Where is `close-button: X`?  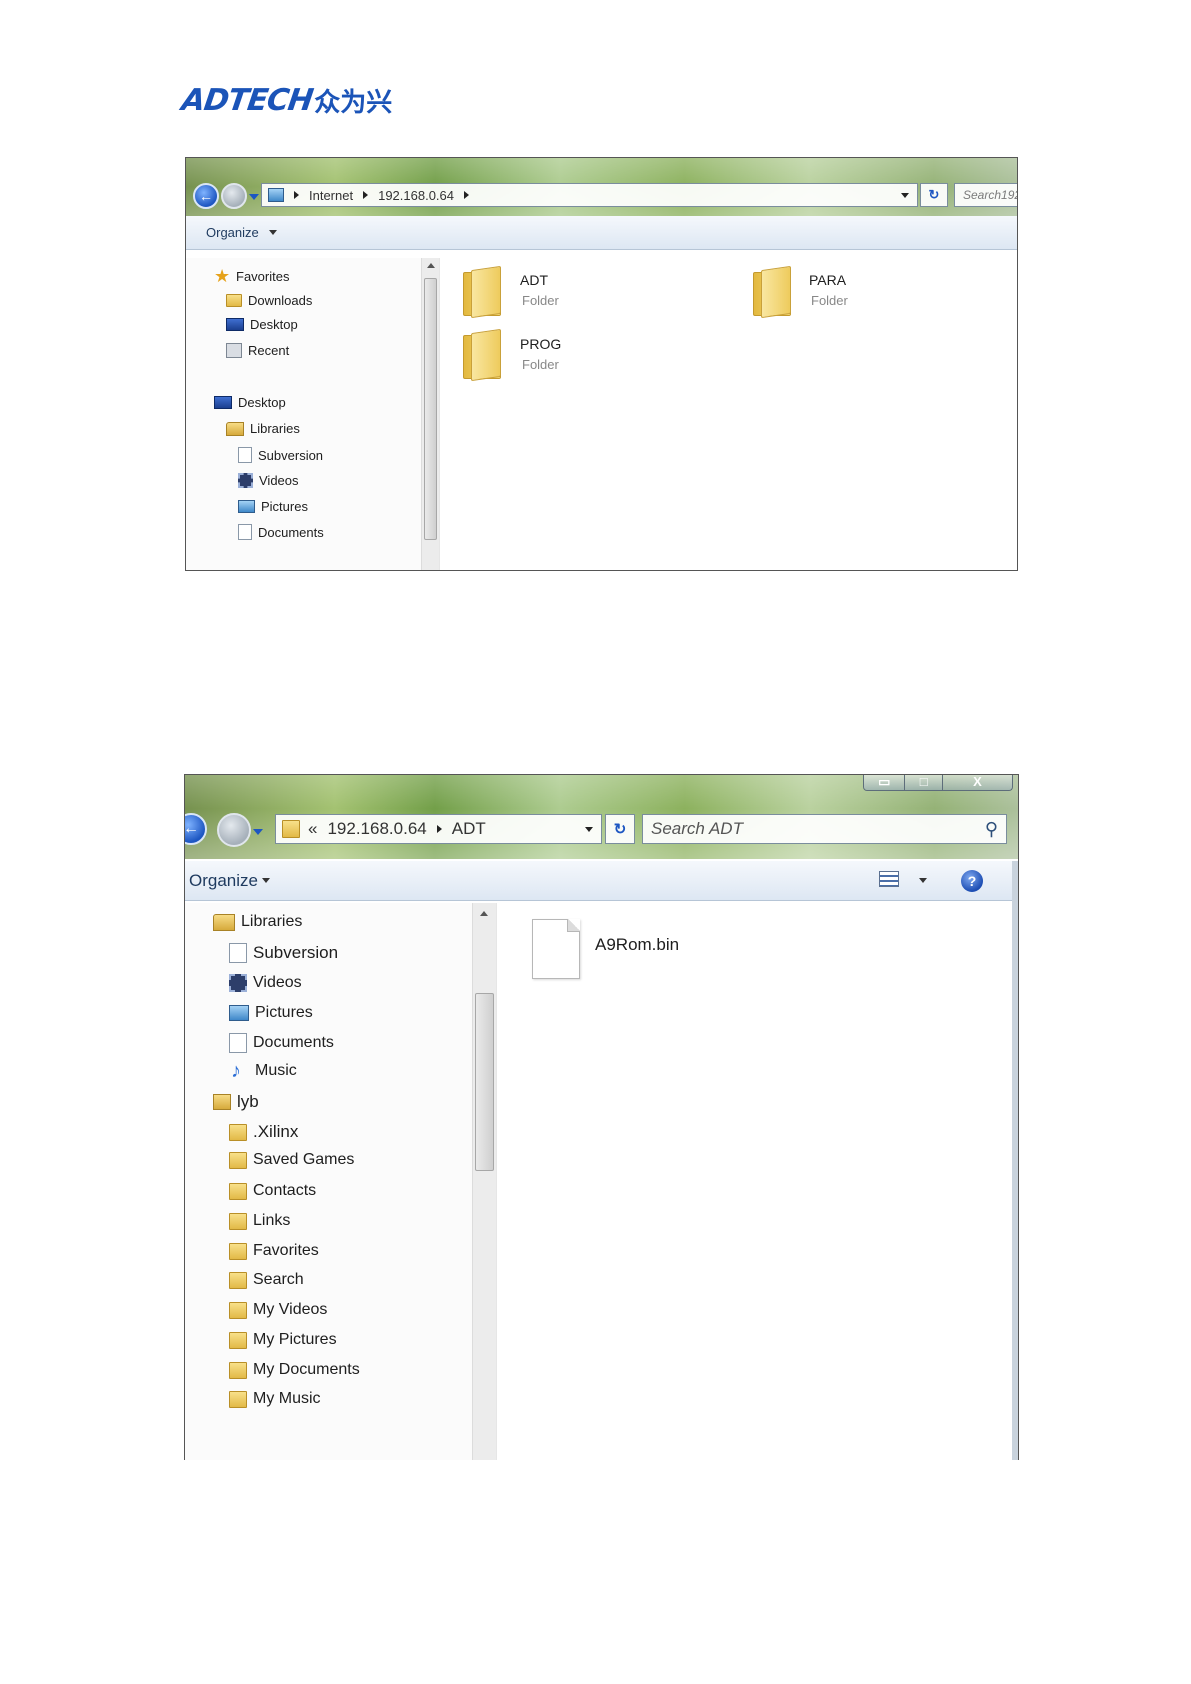 close-button: X is located at coordinates (977, 782).